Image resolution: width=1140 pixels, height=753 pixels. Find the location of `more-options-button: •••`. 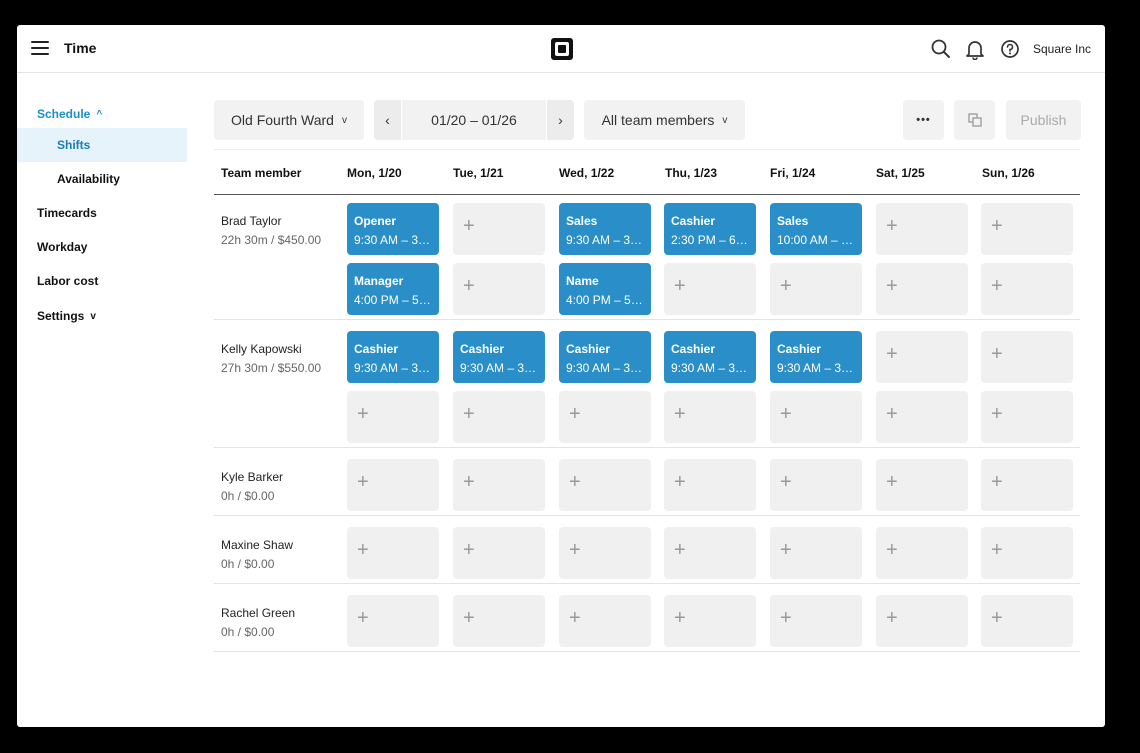

more-options-button: ••• is located at coordinates (923, 120).